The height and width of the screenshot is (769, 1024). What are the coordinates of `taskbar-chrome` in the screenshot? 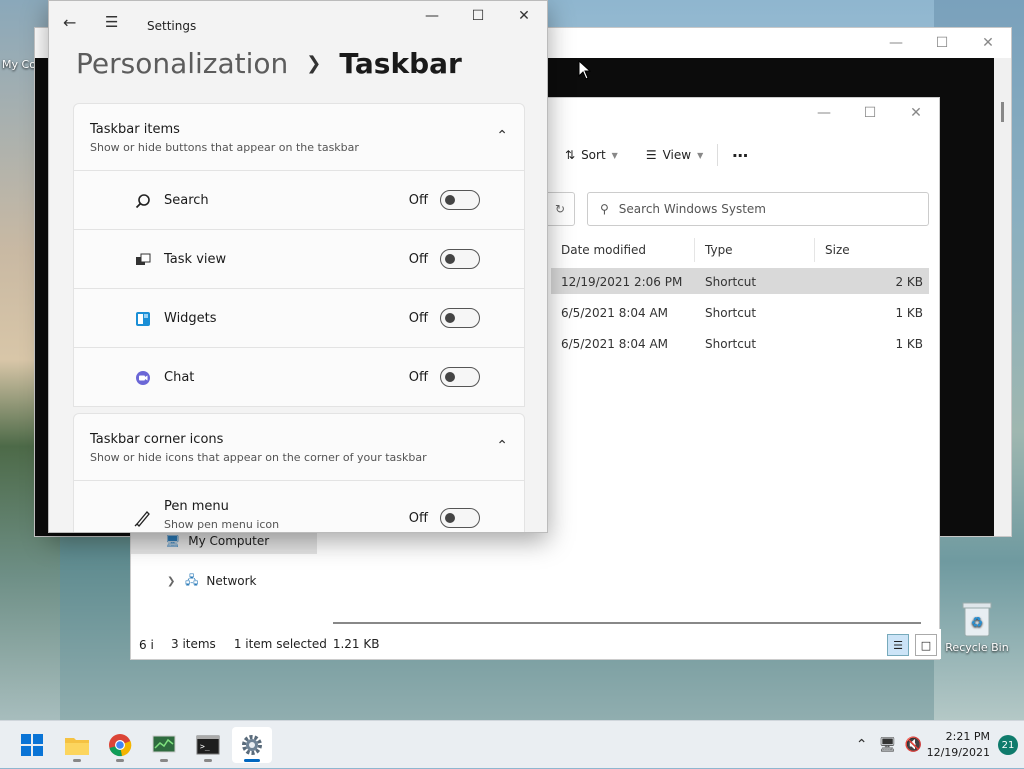 It's located at (120, 745).